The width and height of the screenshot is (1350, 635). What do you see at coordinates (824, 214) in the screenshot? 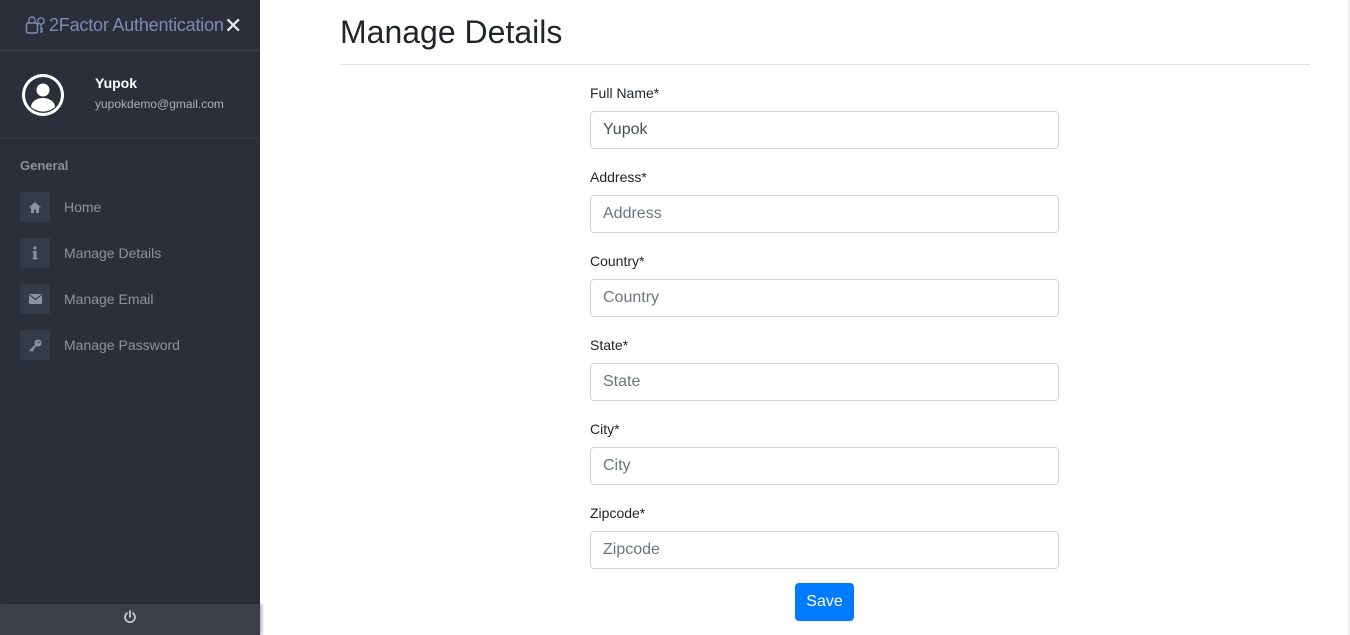
I see `address-input` at bounding box center [824, 214].